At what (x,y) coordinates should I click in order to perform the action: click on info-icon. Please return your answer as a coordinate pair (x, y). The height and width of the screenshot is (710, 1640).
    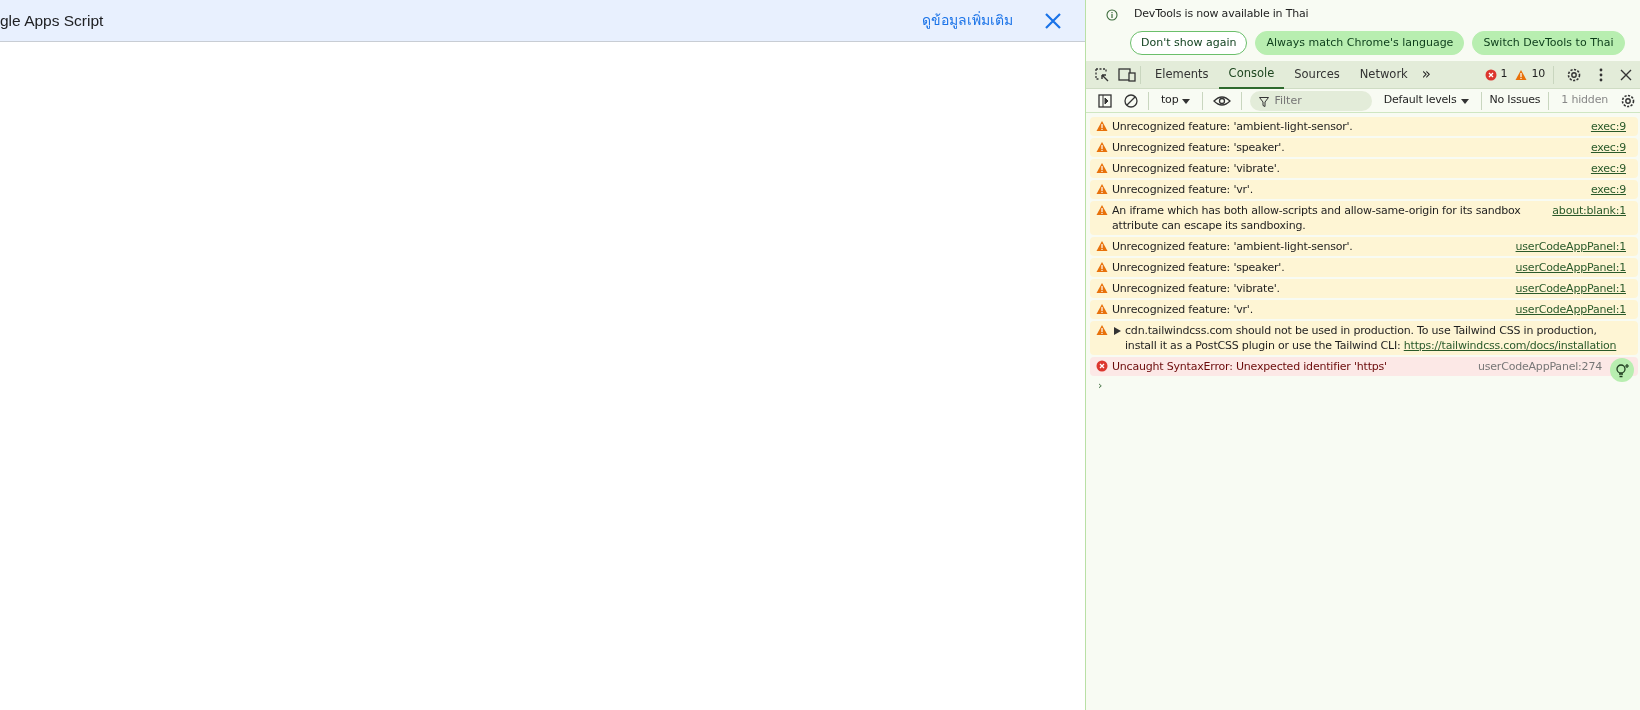
    Looking at the image, I should click on (1112, 14).